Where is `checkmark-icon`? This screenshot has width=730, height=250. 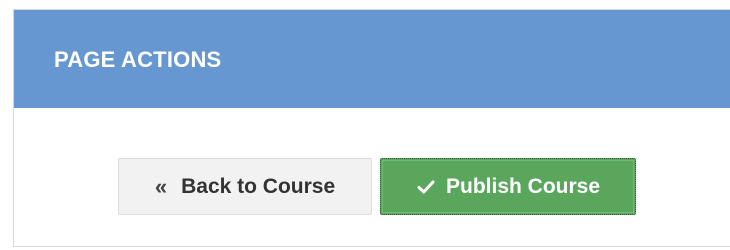
checkmark-icon is located at coordinates (426, 187).